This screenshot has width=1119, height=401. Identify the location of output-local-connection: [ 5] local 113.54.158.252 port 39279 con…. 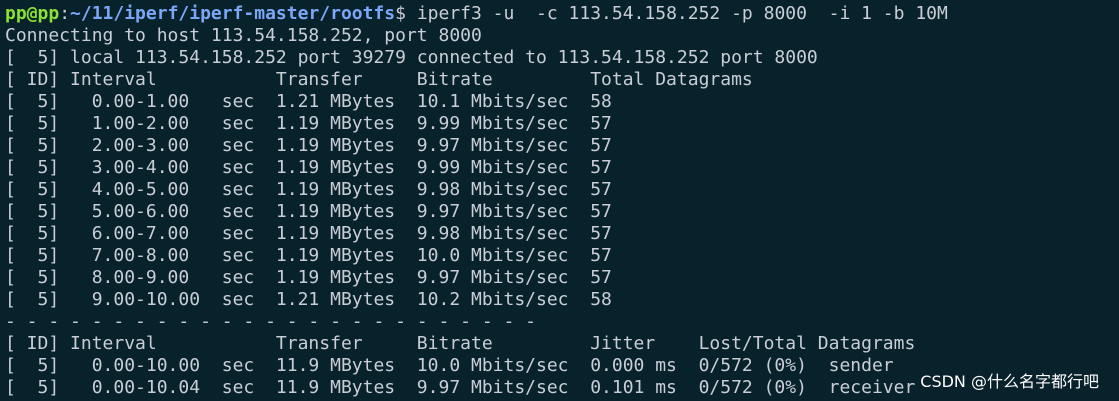
(411, 57).